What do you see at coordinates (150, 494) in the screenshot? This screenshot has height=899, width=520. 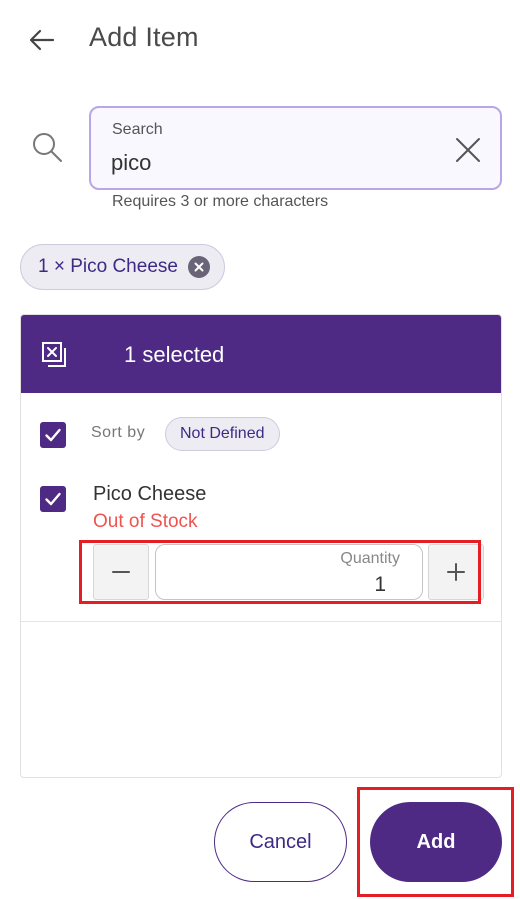 I see `item-name: Pico Cheese` at bounding box center [150, 494].